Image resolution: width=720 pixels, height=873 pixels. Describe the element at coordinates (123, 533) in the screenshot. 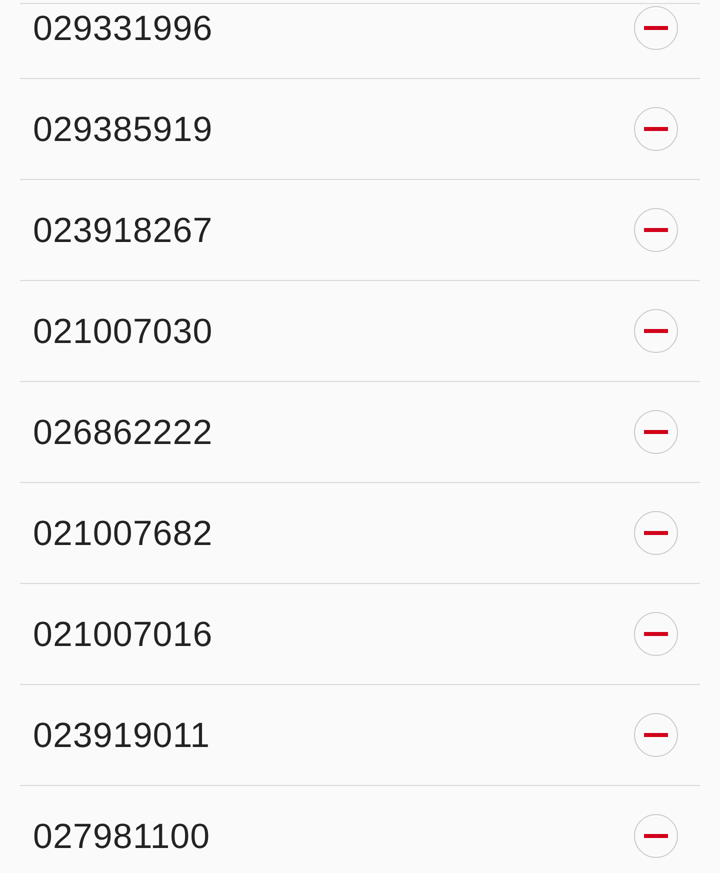

I see `phone-number: 021007682` at that location.